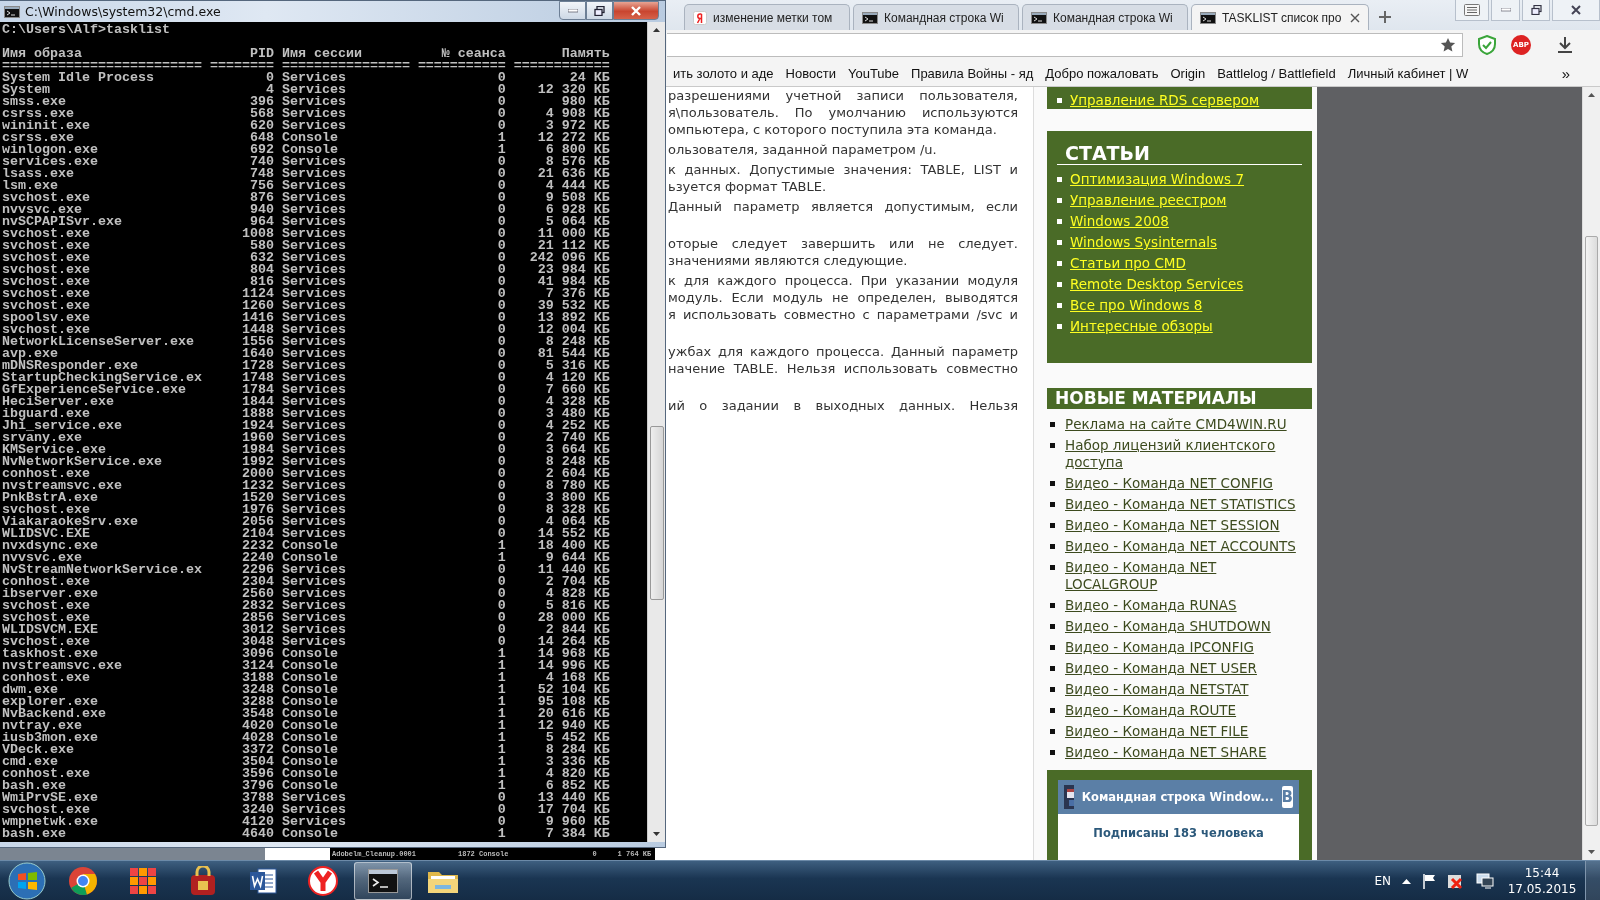 The height and width of the screenshot is (900, 1600). What do you see at coordinates (1188, 752) in the screenshot?
I see `article-link: Видео - Команда NET SHARE` at bounding box center [1188, 752].